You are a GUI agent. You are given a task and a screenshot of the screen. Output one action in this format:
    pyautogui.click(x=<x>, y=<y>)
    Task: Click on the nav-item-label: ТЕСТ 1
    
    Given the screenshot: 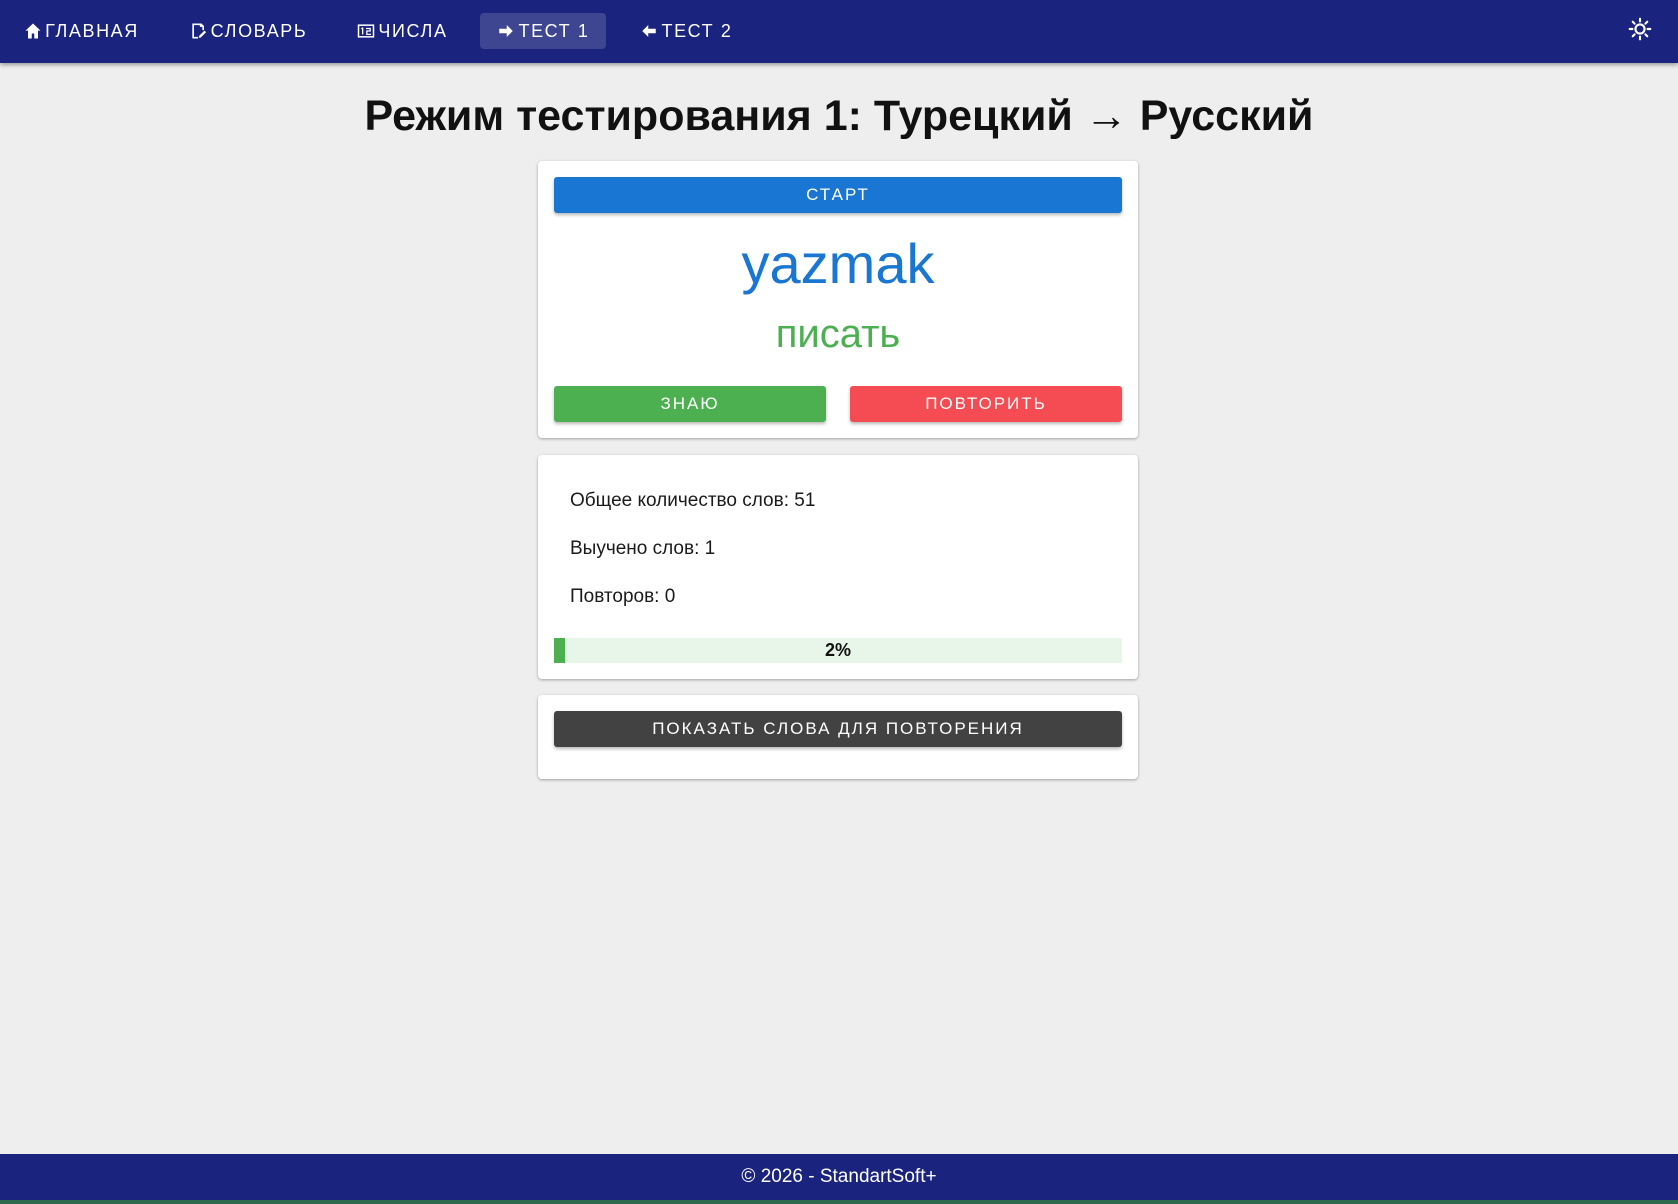 What is the action you would take?
    pyautogui.click(x=554, y=30)
    